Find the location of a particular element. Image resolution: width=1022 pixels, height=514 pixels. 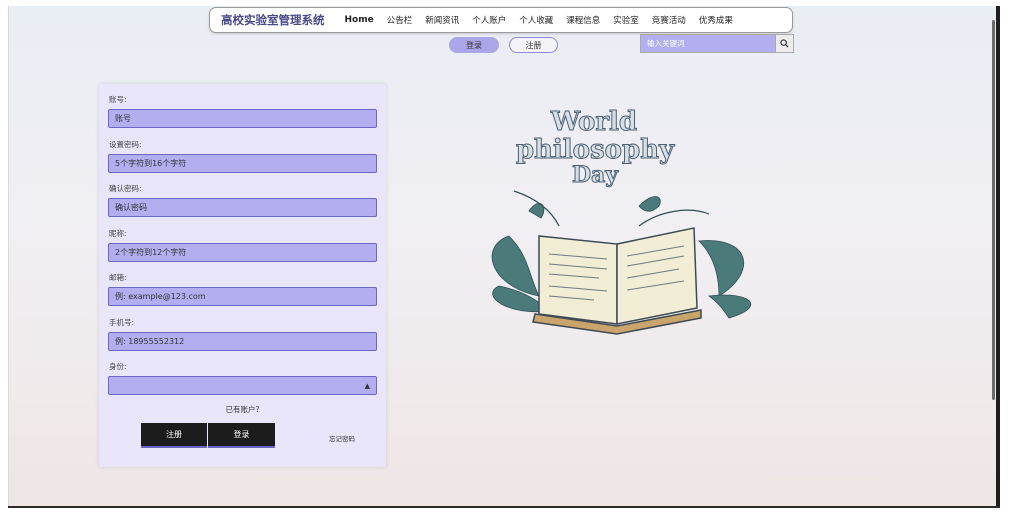

confirm-password-placeholder: 确认密码 is located at coordinates (131, 207).